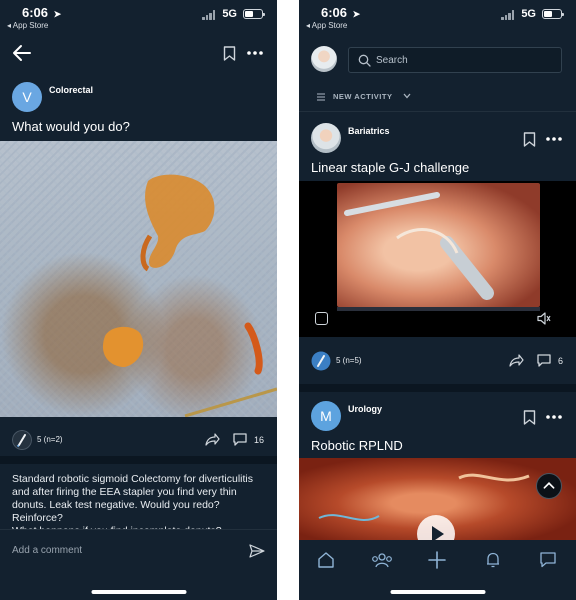 The width and height of the screenshot is (576, 600). Describe the element at coordinates (364, 60) in the screenshot. I see `search-icon` at that location.